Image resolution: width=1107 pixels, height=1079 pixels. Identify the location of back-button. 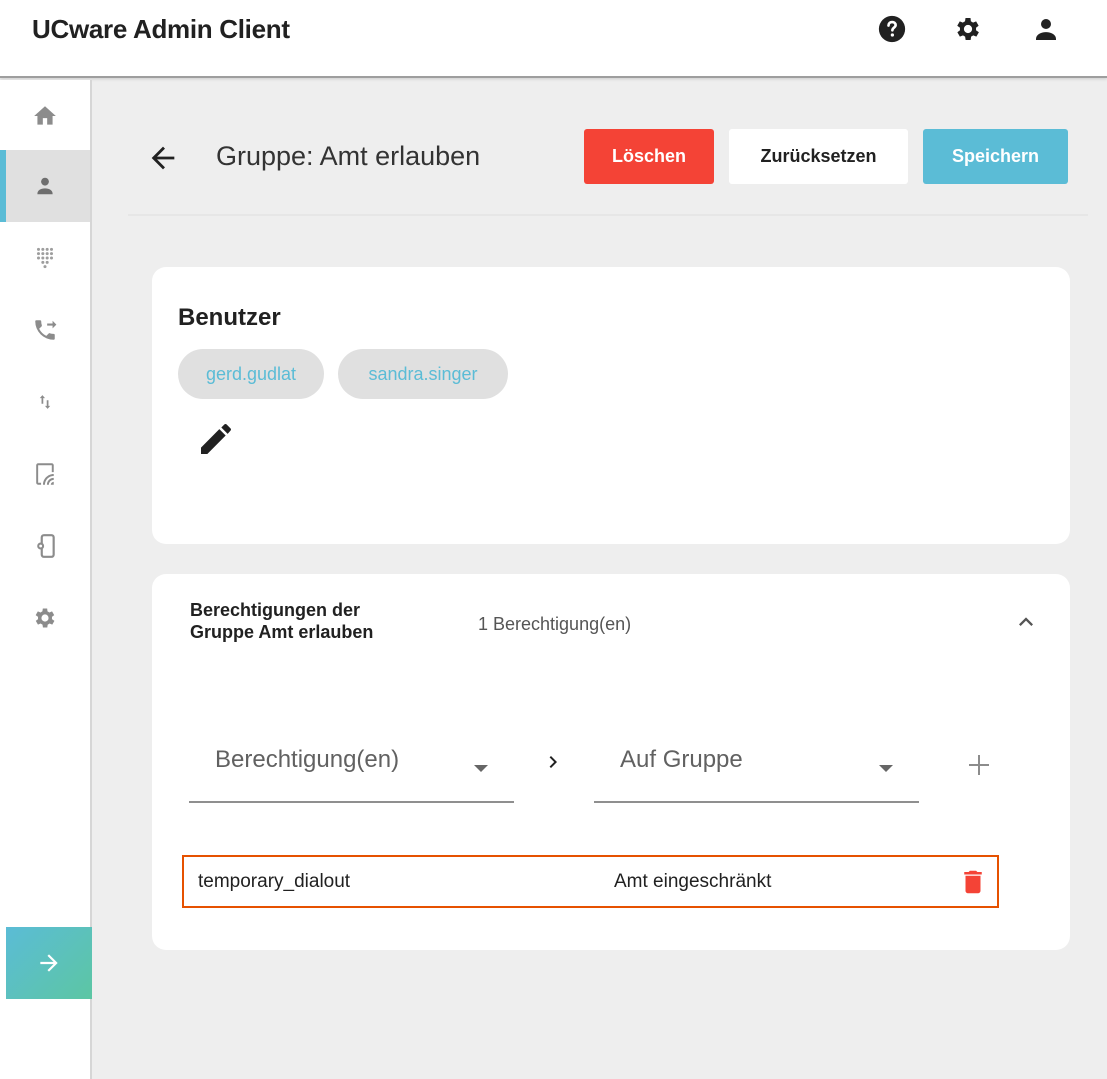
(163, 158).